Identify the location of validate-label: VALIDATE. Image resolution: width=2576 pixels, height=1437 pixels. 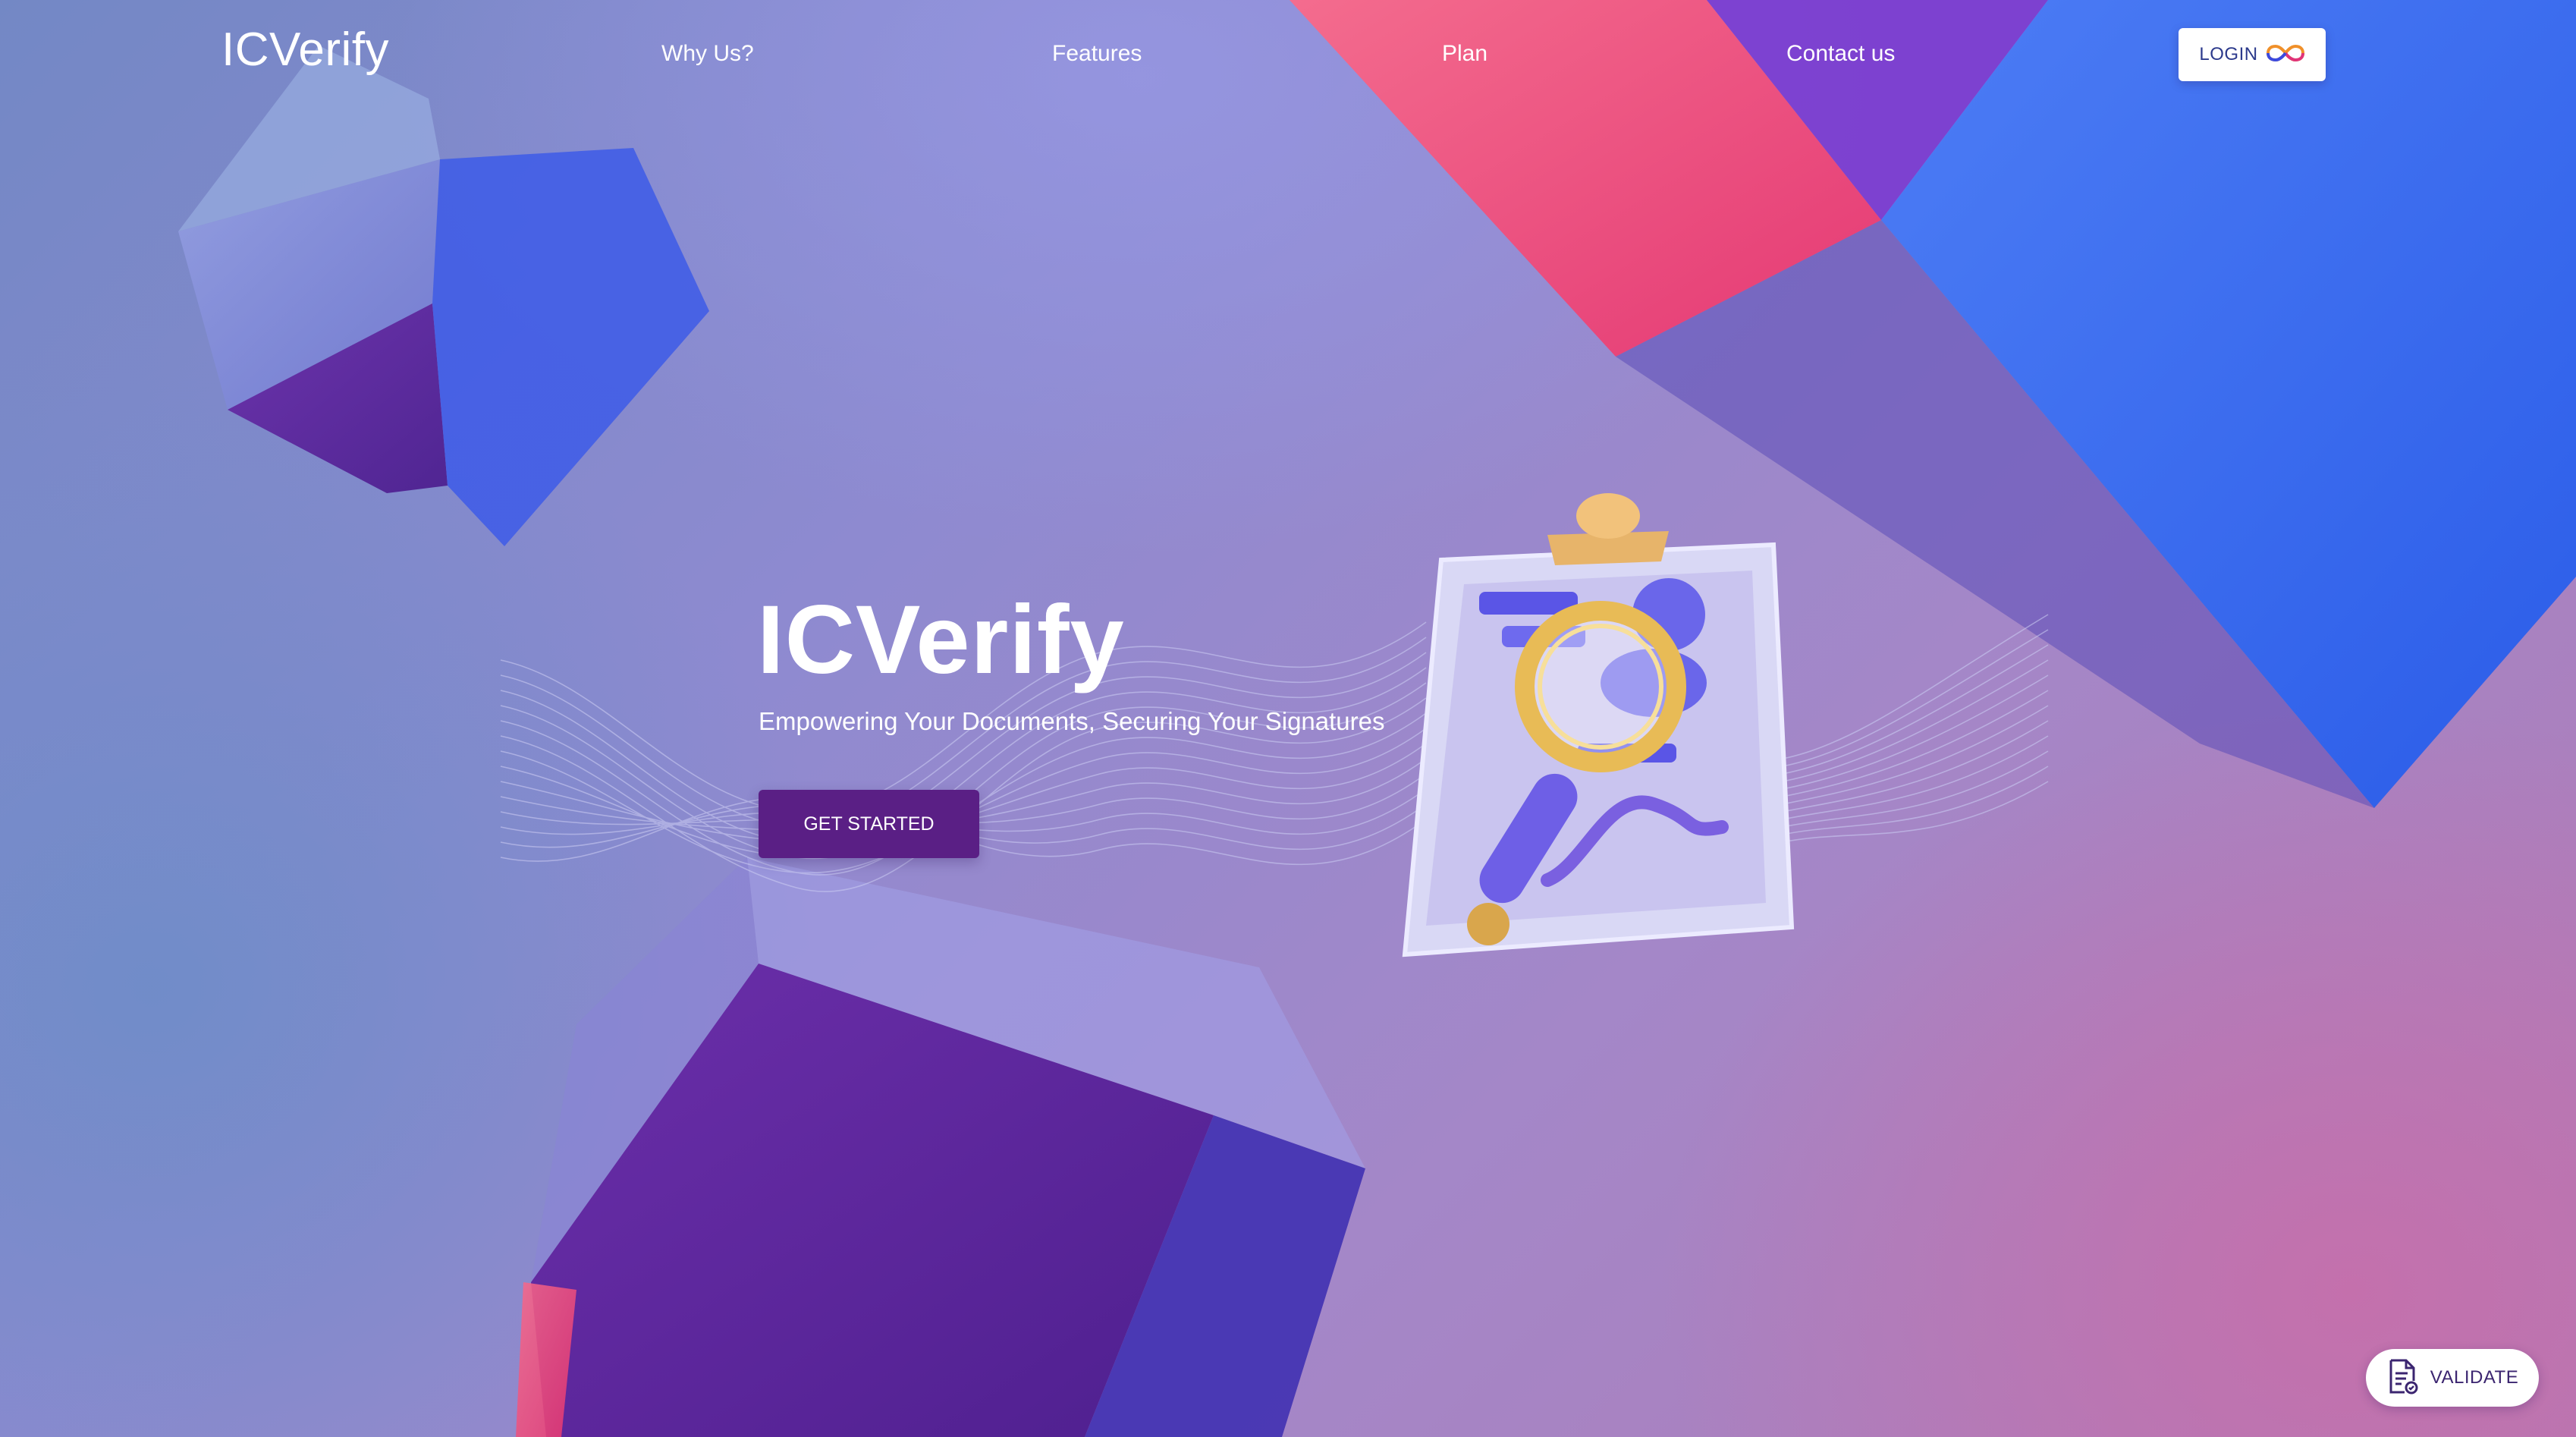
(2474, 1377).